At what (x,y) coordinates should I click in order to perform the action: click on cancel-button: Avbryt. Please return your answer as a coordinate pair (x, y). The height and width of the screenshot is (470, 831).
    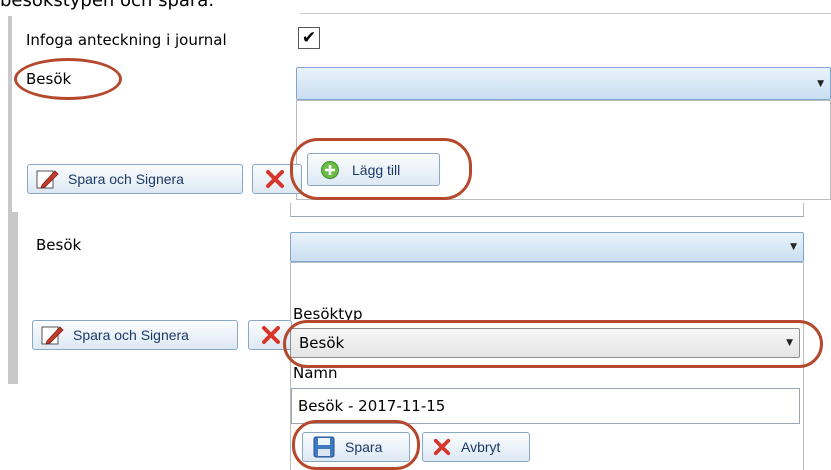
    Looking at the image, I should click on (476, 447).